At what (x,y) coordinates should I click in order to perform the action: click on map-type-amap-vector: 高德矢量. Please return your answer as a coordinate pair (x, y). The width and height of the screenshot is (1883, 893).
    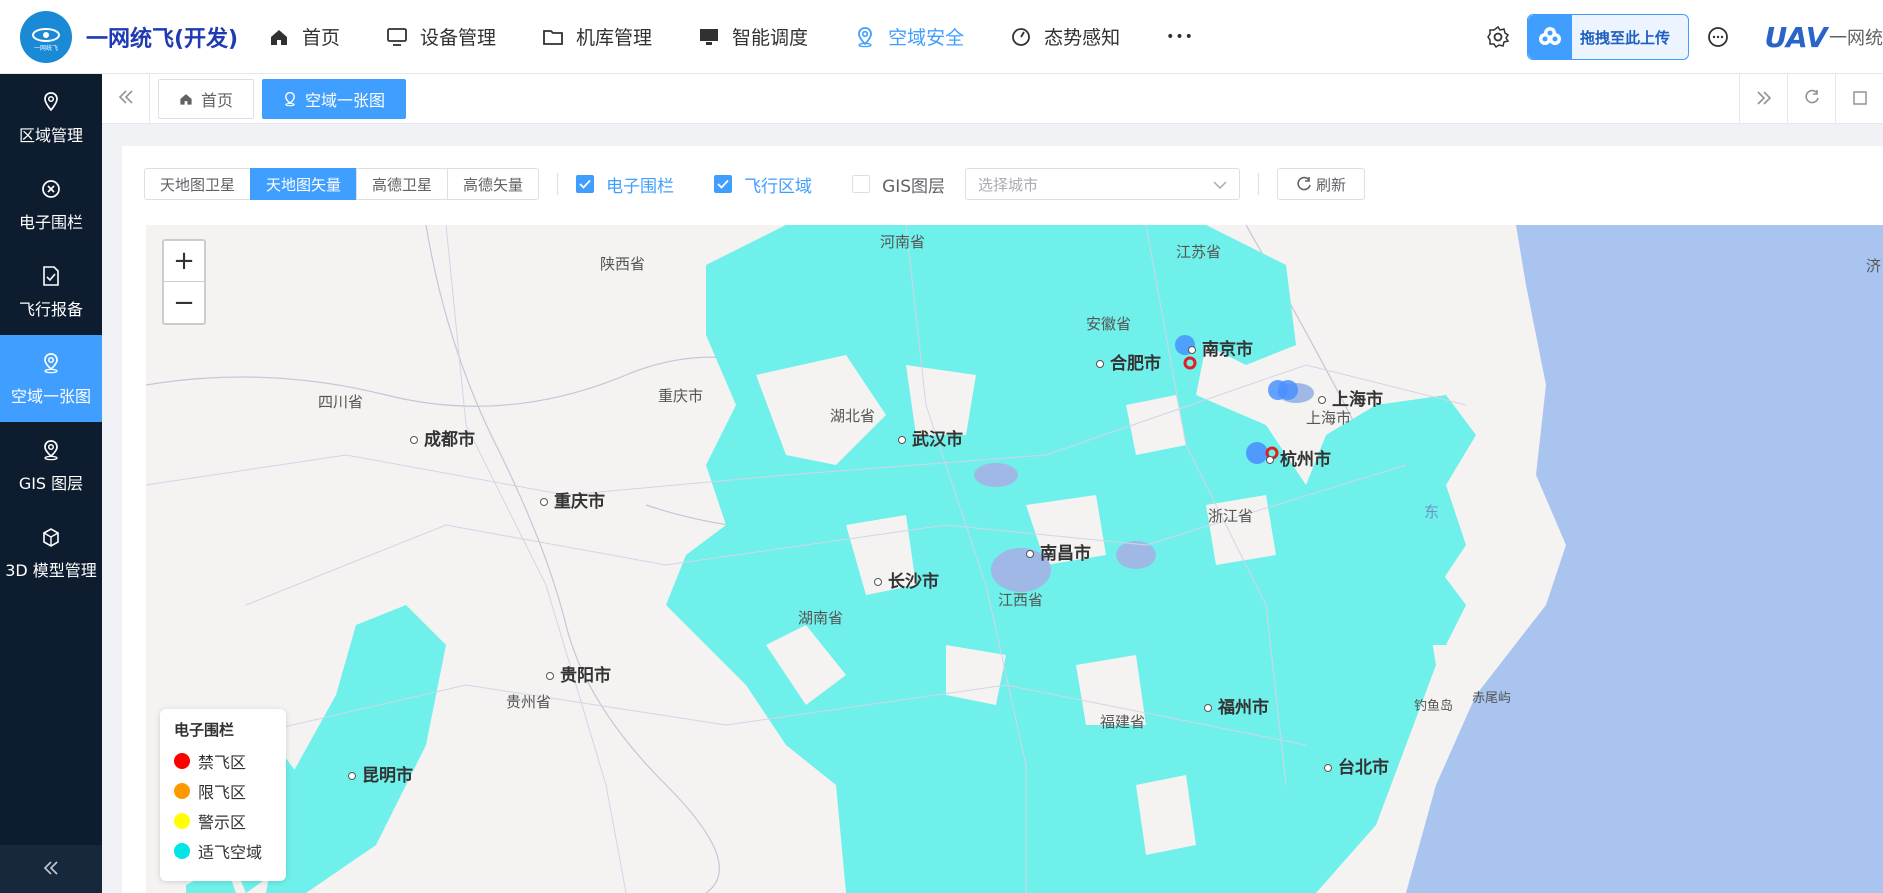
    Looking at the image, I should click on (493, 184).